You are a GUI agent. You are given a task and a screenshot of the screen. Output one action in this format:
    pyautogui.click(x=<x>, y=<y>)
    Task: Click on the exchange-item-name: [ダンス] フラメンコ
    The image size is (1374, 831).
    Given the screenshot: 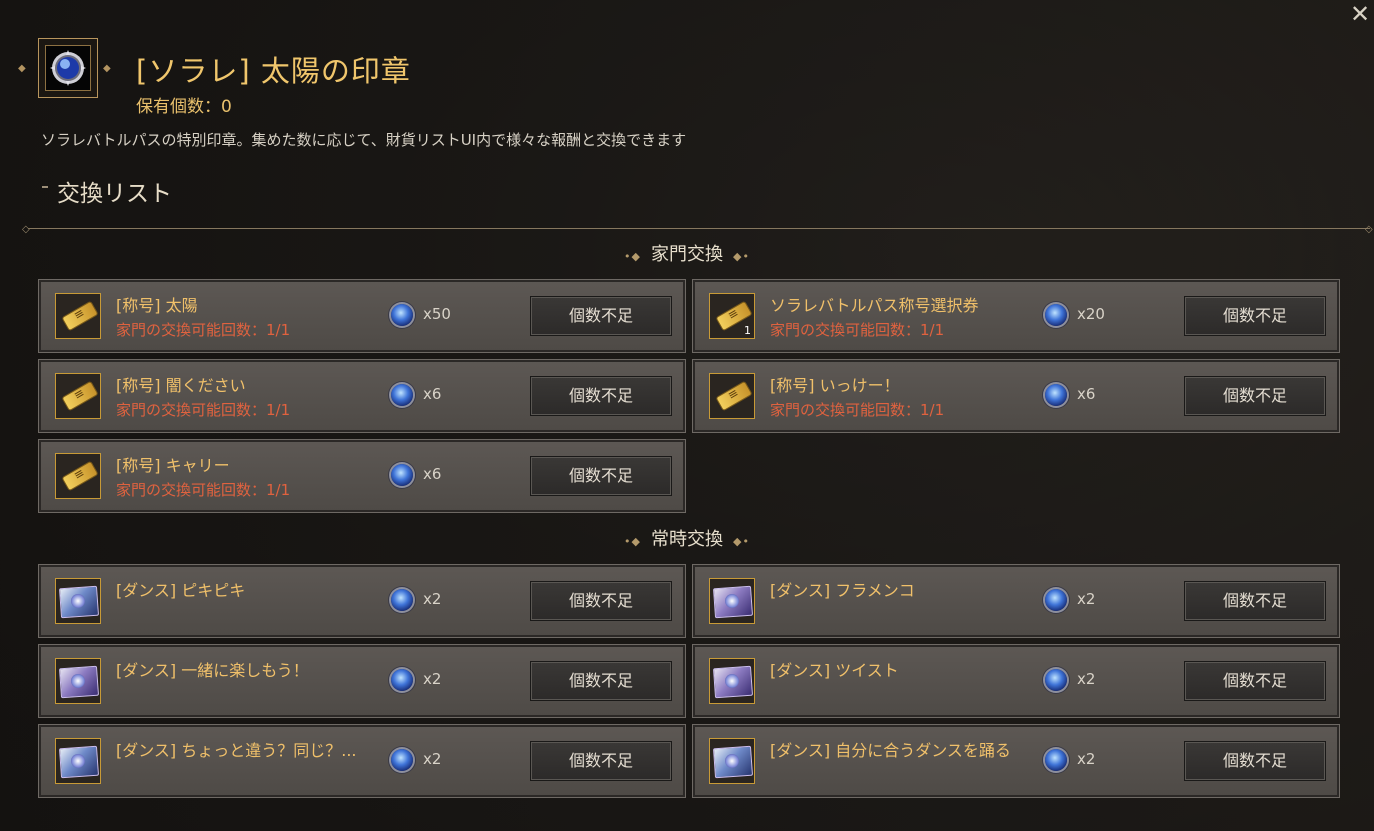 What is the action you would take?
    pyautogui.click(x=842, y=590)
    